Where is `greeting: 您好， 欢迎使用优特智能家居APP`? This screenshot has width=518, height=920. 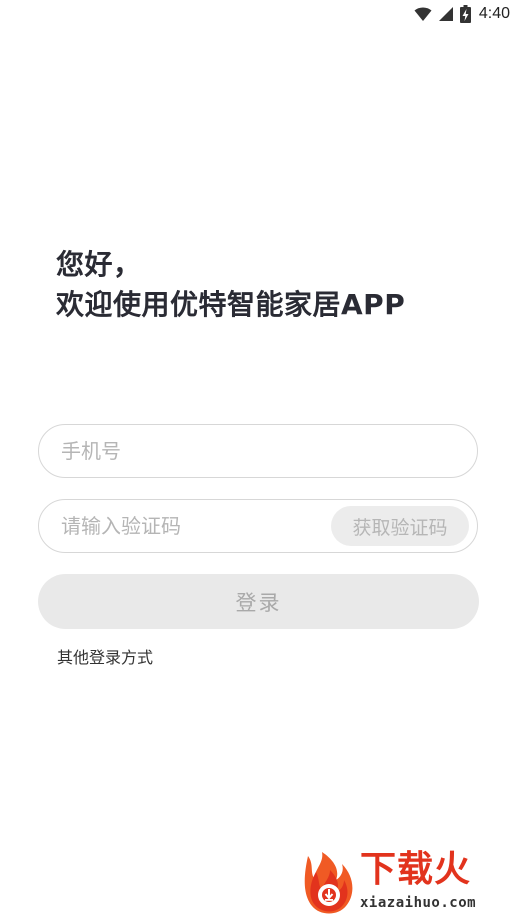
greeting: 您好， 欢迎使用优特智能家居APP is located at coordinates (230, 285).